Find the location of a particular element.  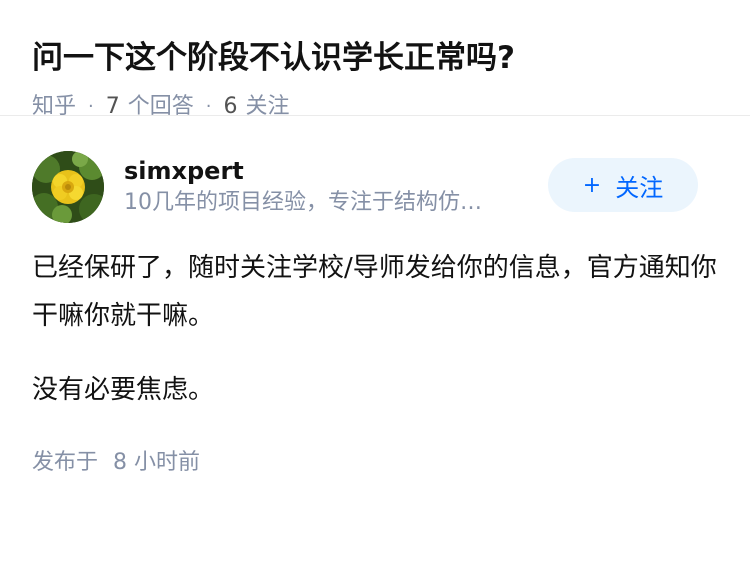

avatar is located at coordinates (68, 187).